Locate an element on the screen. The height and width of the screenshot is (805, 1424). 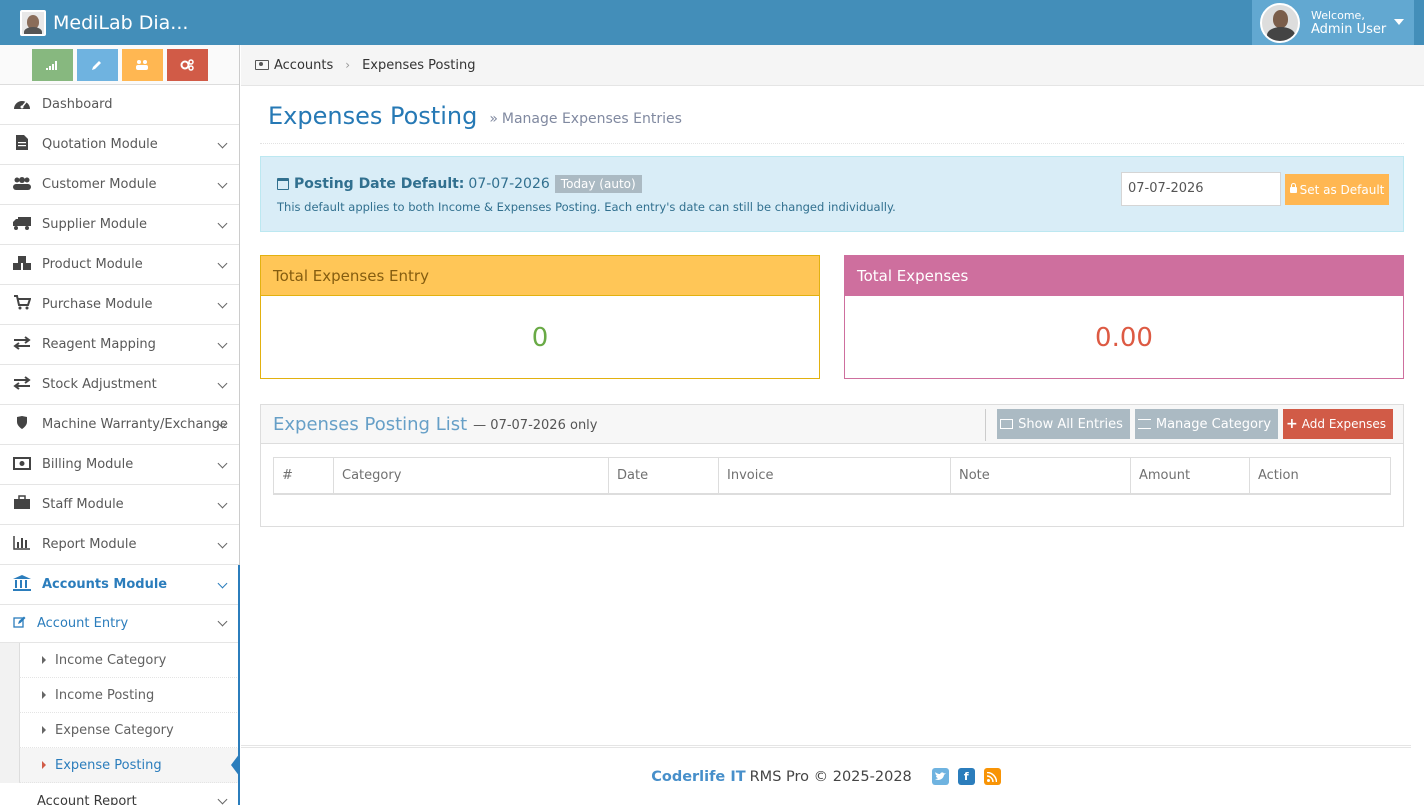
bar-chart-icon is located at coordinates (22, 544).